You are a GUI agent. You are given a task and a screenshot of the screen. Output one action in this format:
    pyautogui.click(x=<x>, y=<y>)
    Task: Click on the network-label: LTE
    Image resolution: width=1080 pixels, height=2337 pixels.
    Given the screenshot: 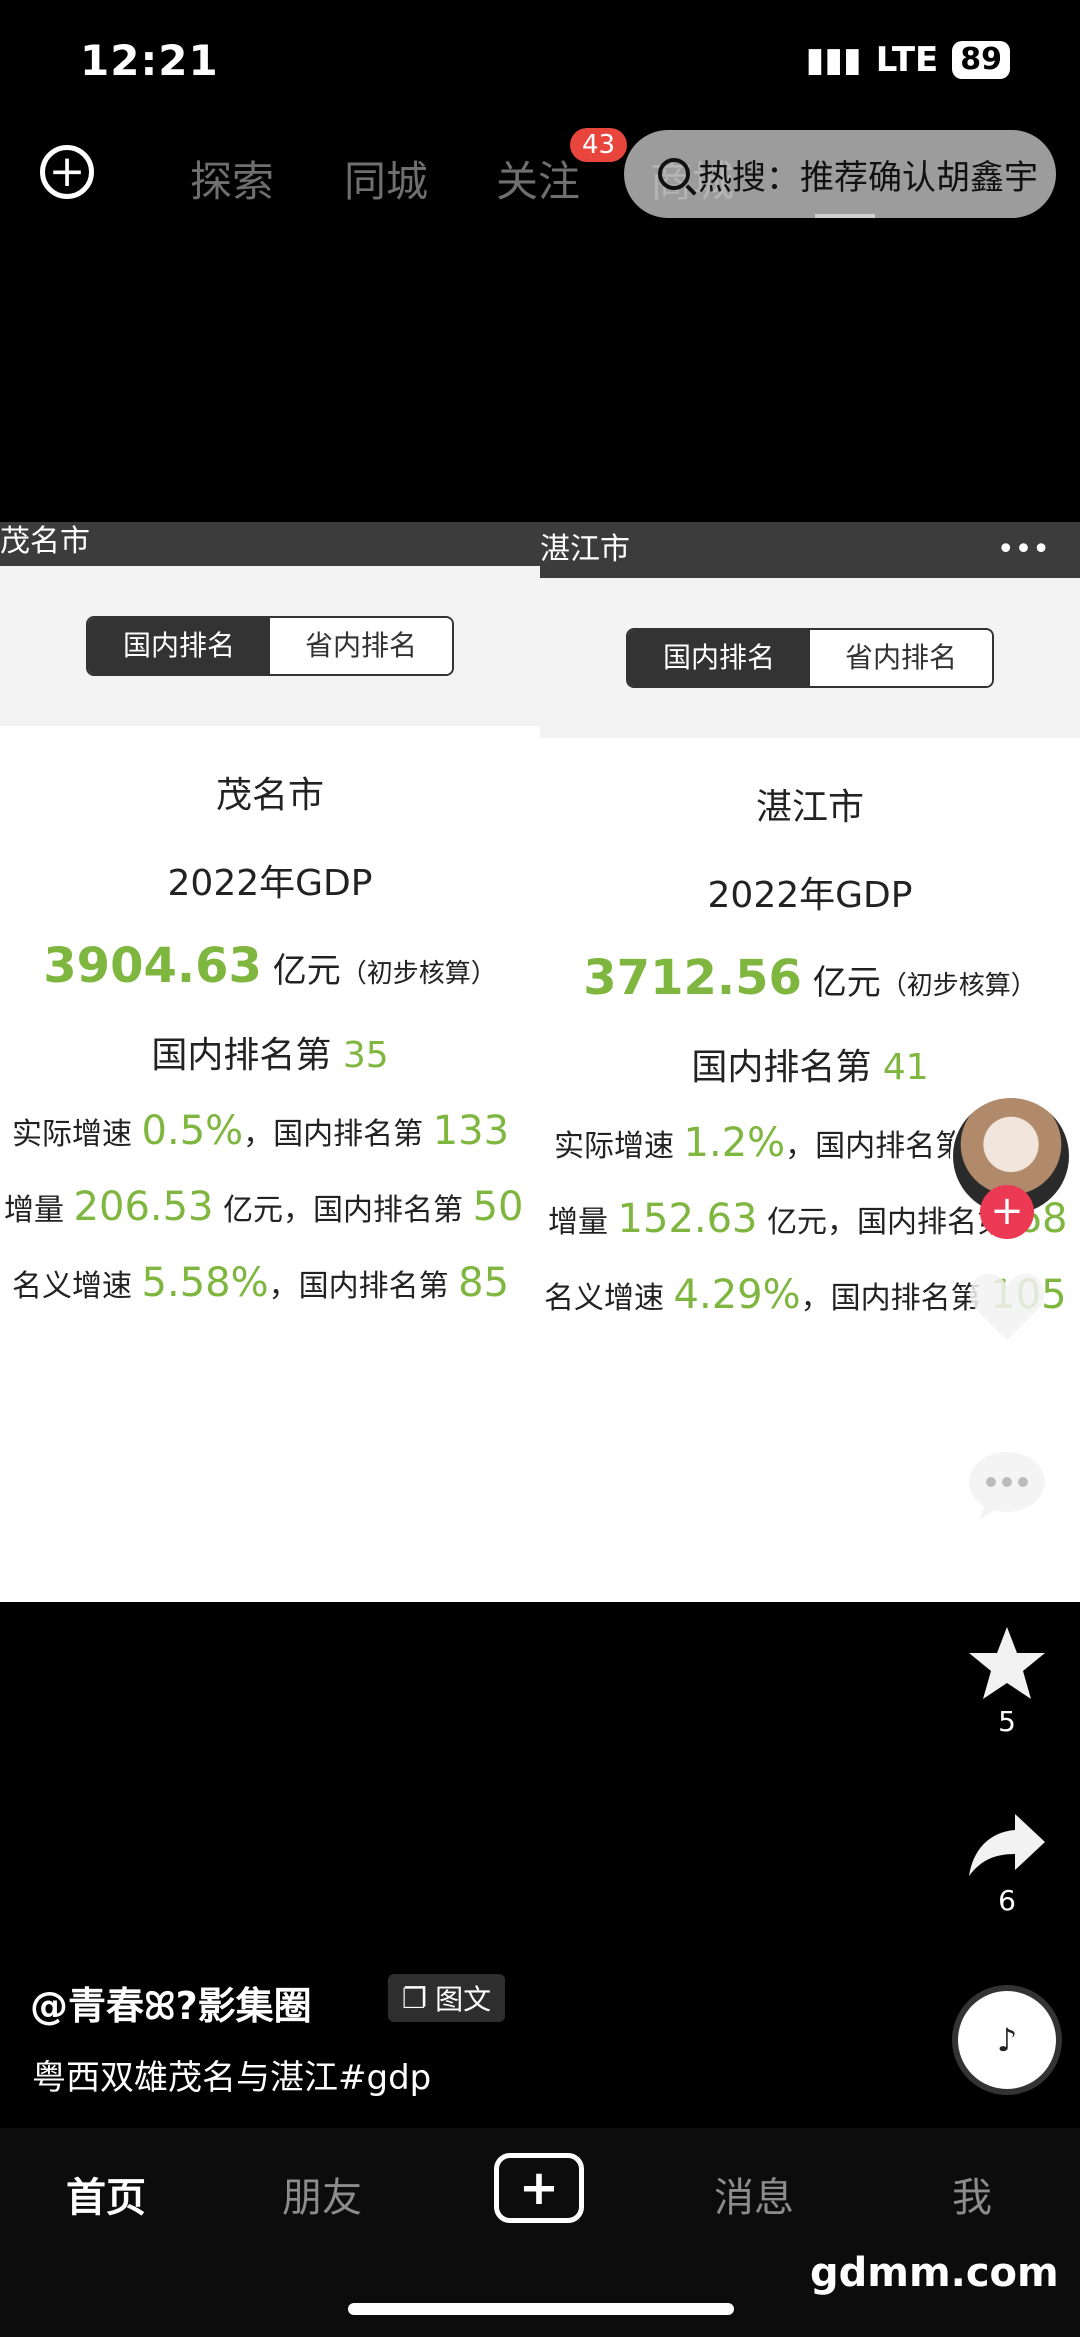 What is the action you would take?
    pyautogui.click(x=907, y=60)
    